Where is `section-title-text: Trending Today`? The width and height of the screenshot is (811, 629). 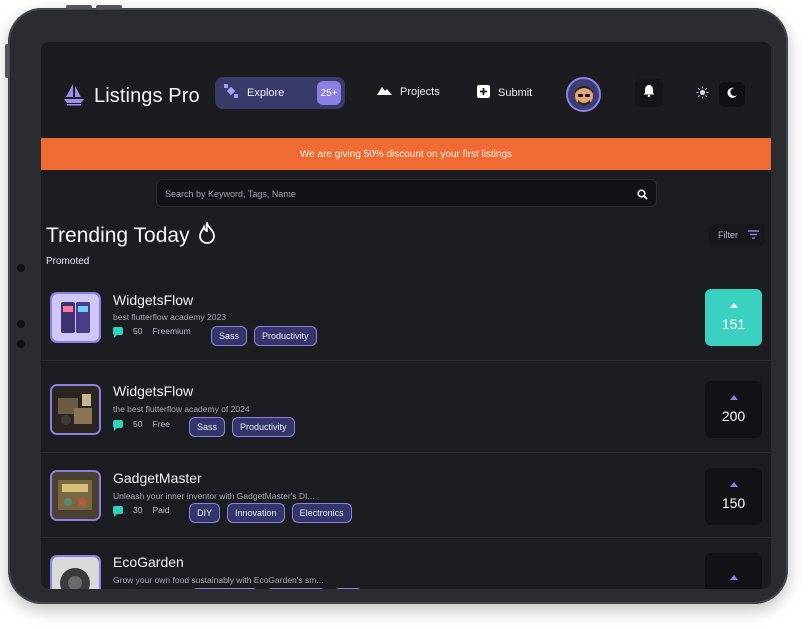 section-title-text: Trending Today is located at coordinates (118, 235).